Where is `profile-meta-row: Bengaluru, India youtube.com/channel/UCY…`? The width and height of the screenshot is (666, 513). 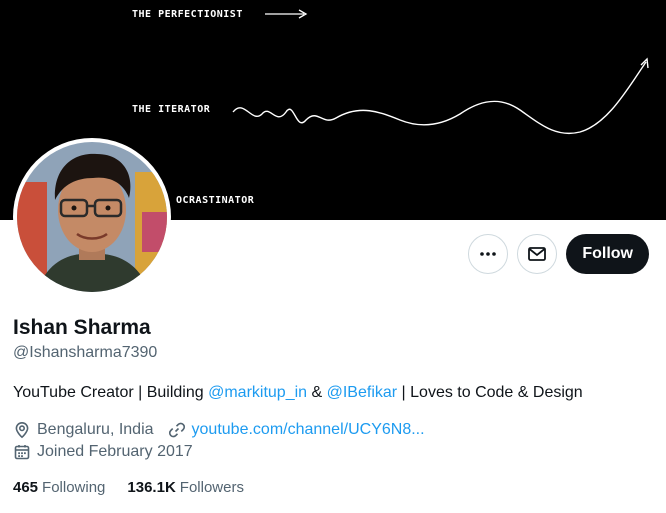 profile-meta-row: Bengaluru, India youtube.com/channel/UCY… is located at coordinates (219, 430).